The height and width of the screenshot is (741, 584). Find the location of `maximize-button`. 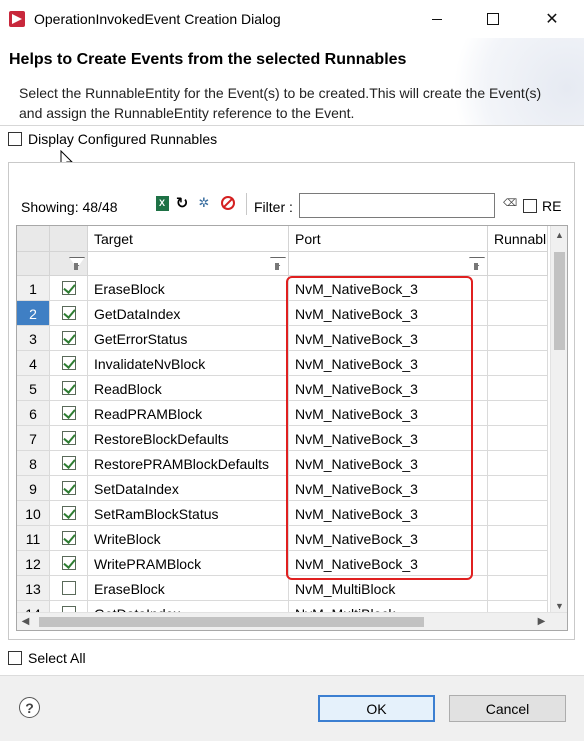

maximize-button is located at coordinates (493, 19).